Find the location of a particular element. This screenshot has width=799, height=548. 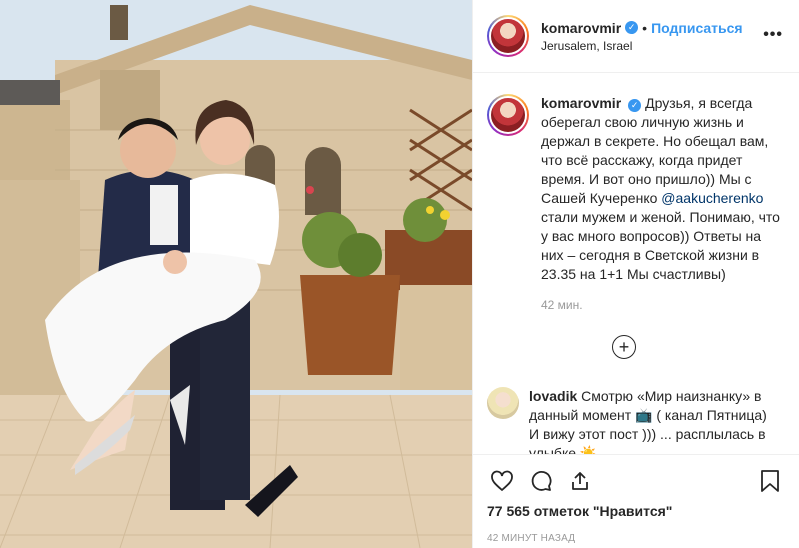

comment-icon is located at coordinates (541, 481).